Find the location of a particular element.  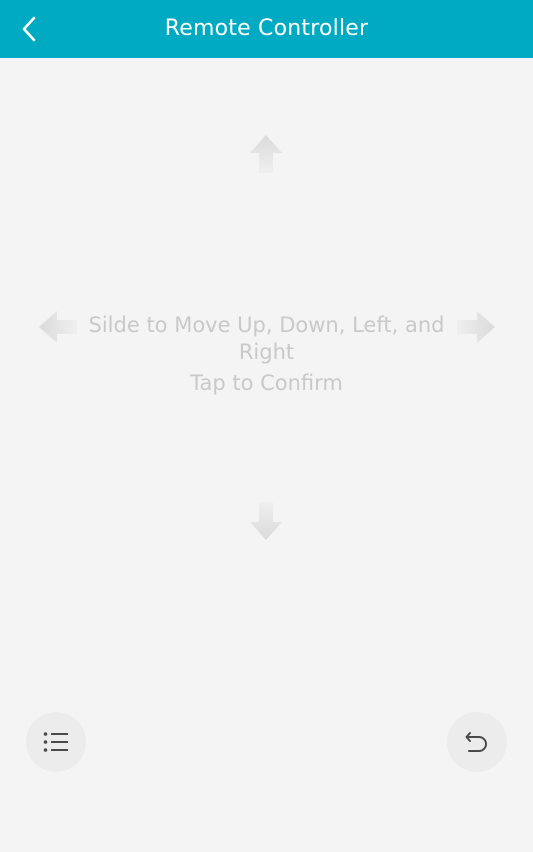

control-hint-line1: Silde to Move Up, Down, Left, and Right is located at coordinates (266, 338).